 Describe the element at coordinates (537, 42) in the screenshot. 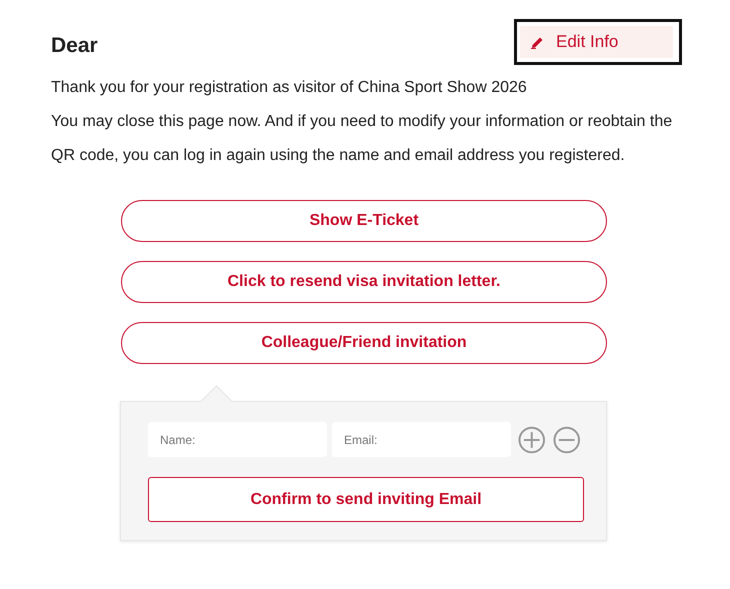

I see `pencil-icon` at that location.